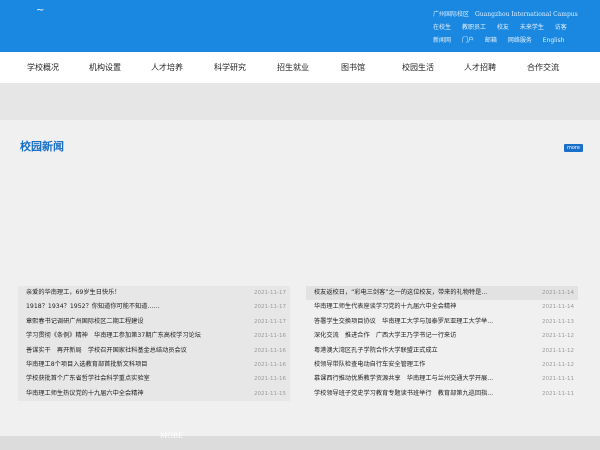 The image size is (600, 450). I want to click on top-link-staff: 教职员工, so click(474, 27).